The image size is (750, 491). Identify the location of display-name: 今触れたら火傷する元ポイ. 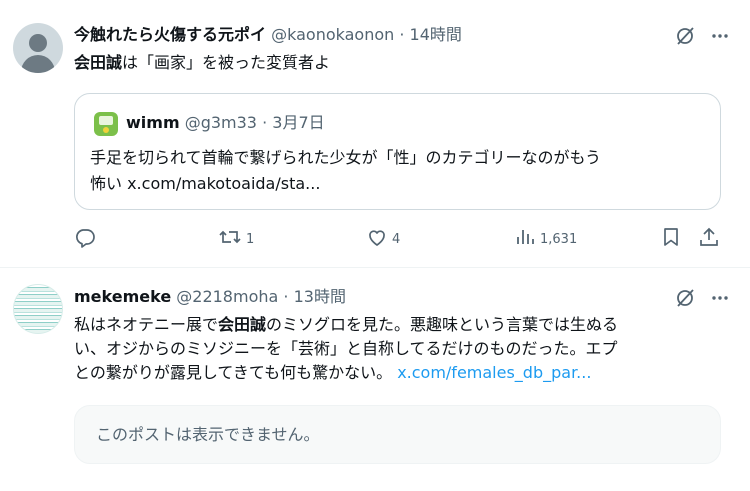
(170, 34).